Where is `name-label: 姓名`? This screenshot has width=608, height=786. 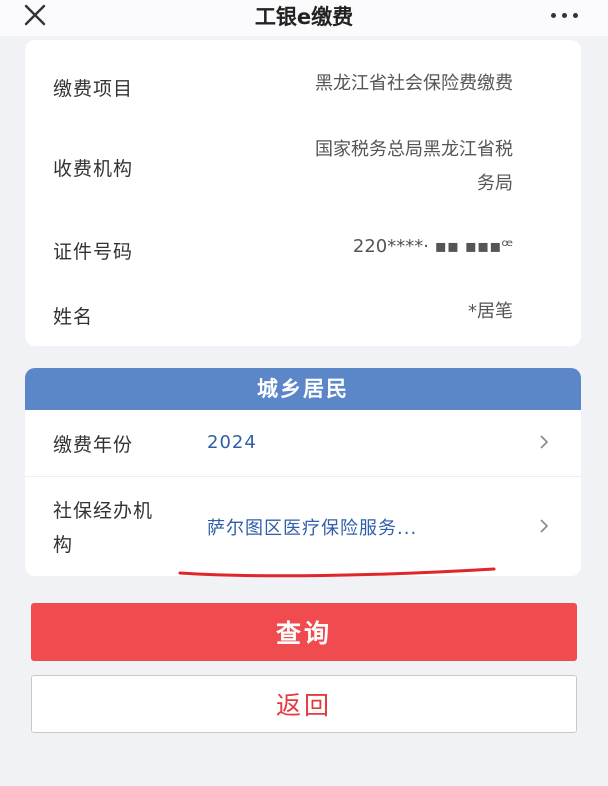 name-label: 姓名 is located at coordinates (73, 317).